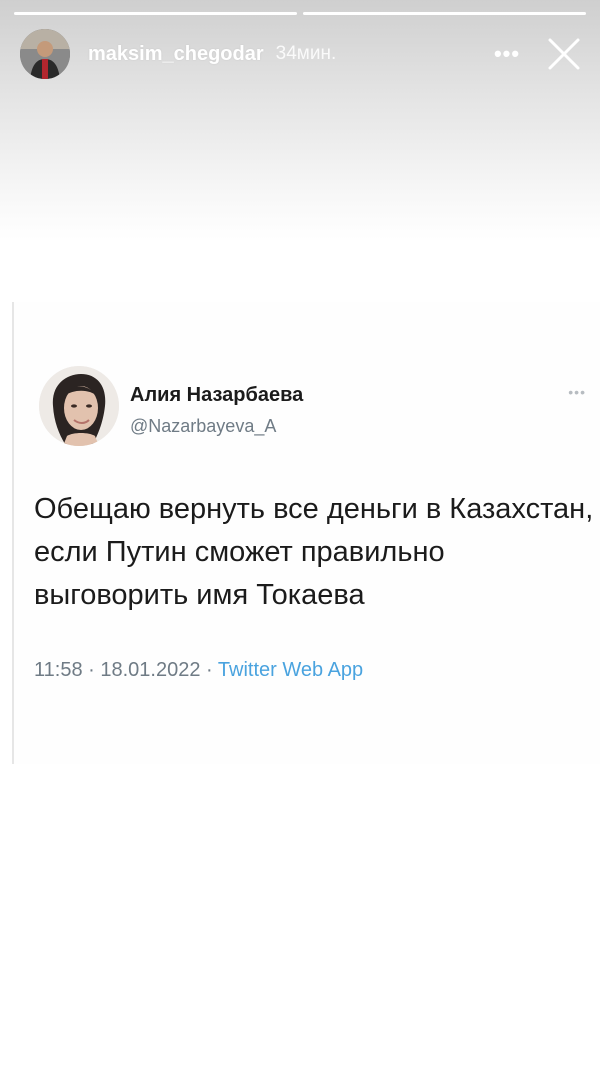 The image size is (600, 1066). What do you see at coordinates (216, 395) in the screenshot?
I see `tweet-author-name: Алия Назарбаева` at bounding box center [216, 395].